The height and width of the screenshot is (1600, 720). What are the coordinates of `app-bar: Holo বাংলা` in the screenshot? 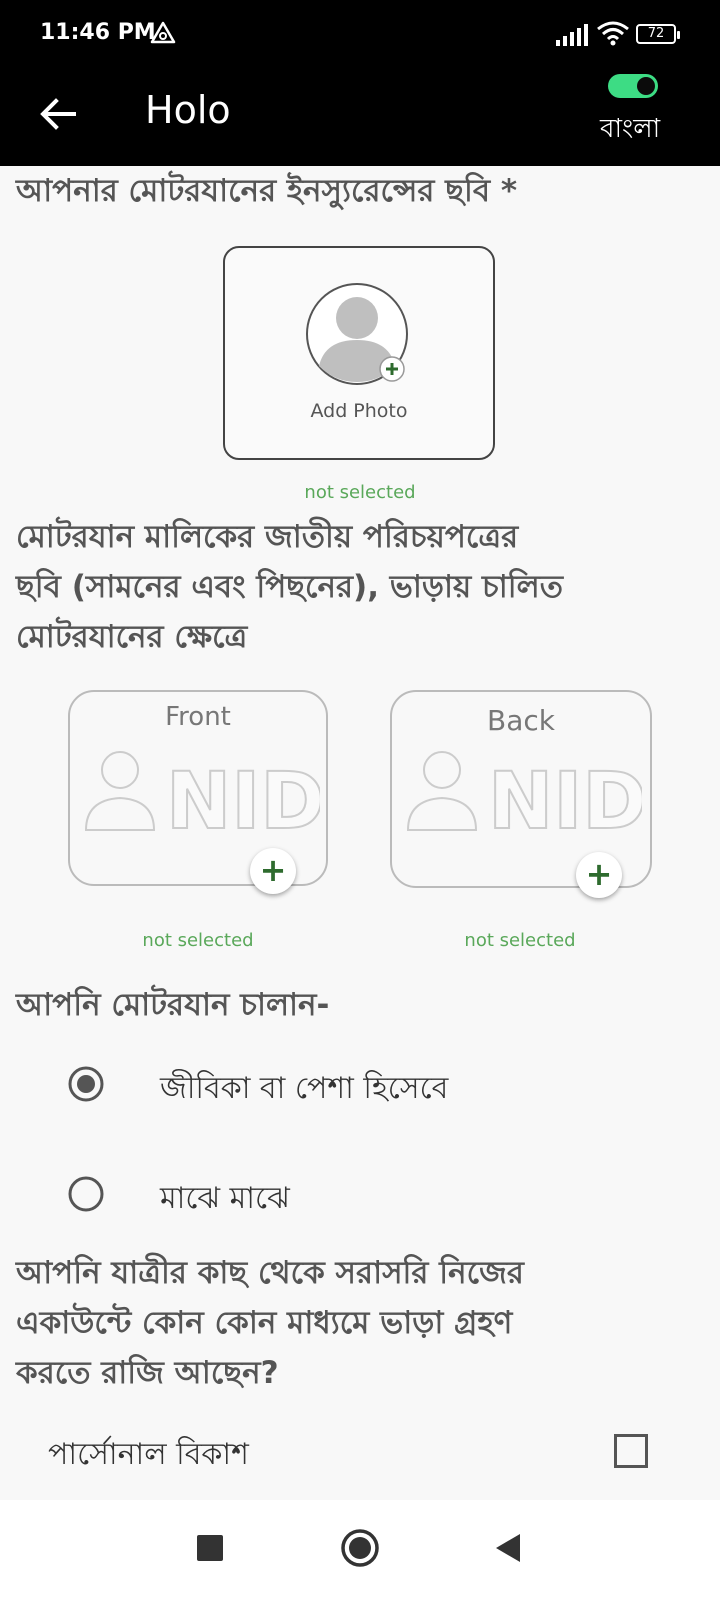 It's located at (360, 118).